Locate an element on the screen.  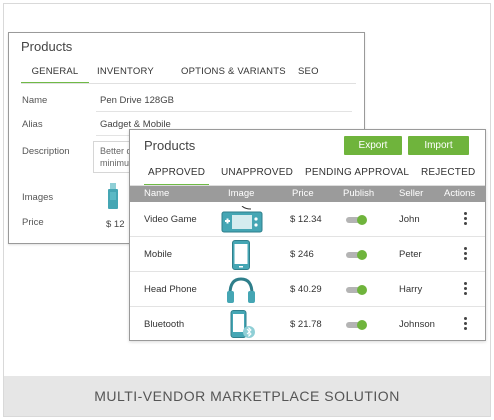
back-panel-title: Products is located at coordinates (47, 46).